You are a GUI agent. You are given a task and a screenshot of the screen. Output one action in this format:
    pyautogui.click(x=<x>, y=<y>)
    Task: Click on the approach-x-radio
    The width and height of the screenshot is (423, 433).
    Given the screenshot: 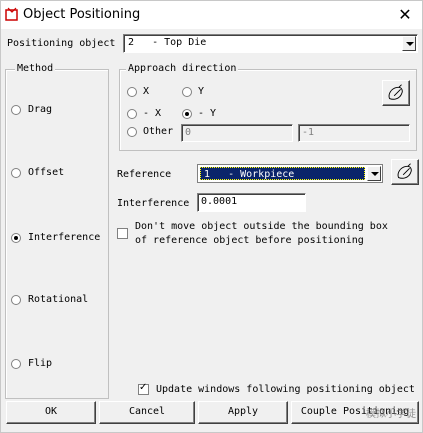 What is the action you would take?
    pyautogui.click(x=132, y=92)
    